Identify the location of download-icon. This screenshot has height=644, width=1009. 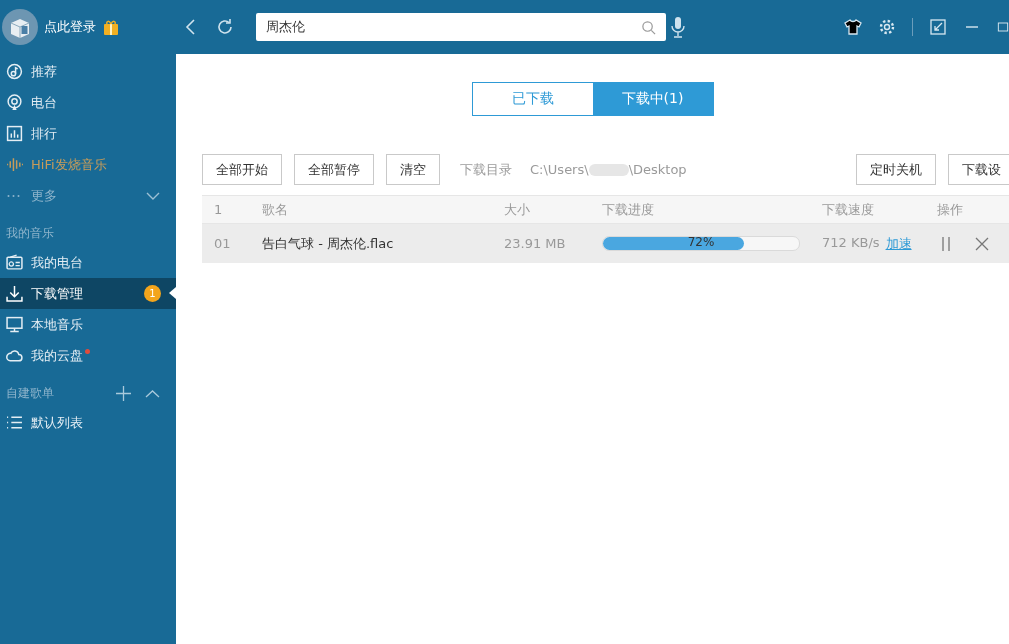
(14, 293).